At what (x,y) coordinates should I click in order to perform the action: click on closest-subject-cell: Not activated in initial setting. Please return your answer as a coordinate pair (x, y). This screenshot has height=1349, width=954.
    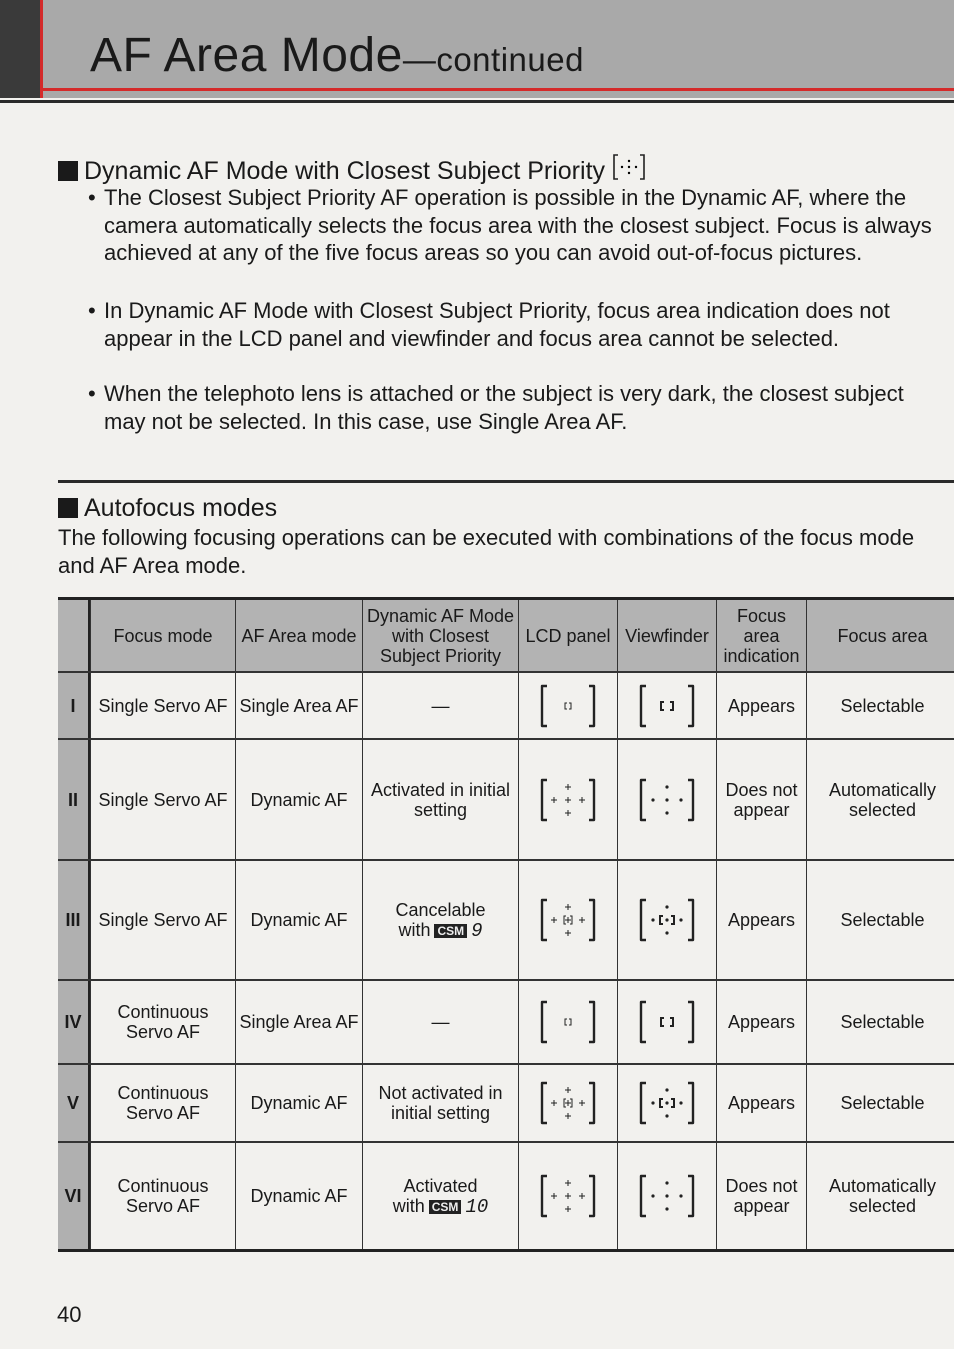
    Looking at the image, I should click on (440, 1103).